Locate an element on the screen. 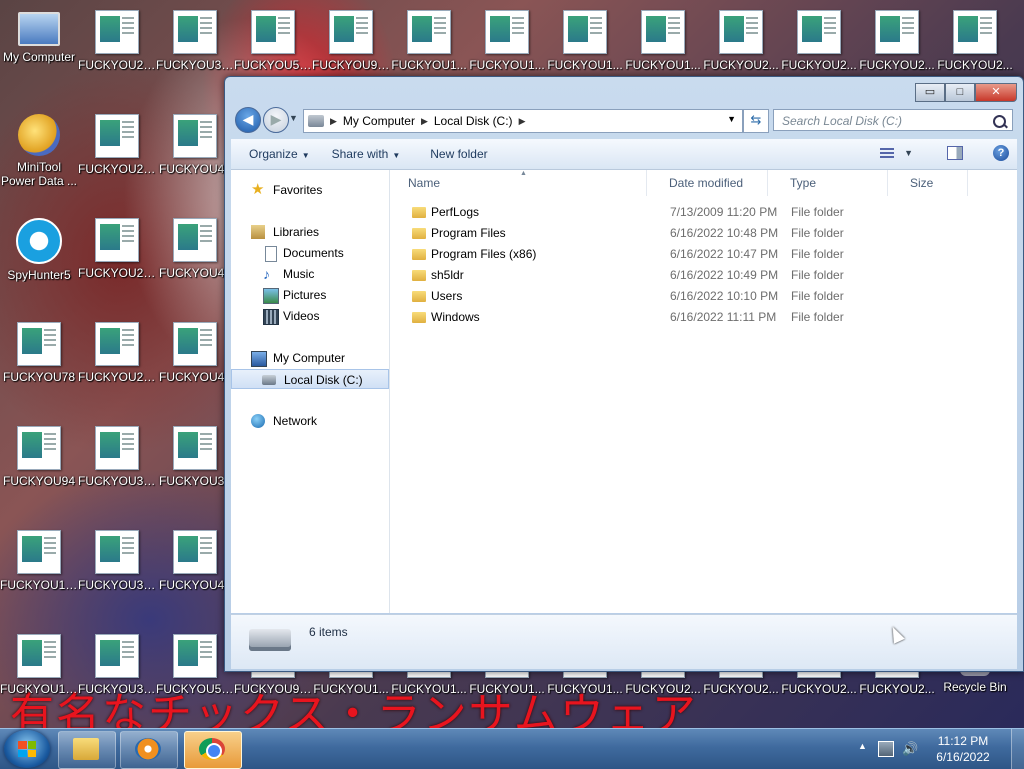  help-icon: ? is located at coordinates (1001, 153).